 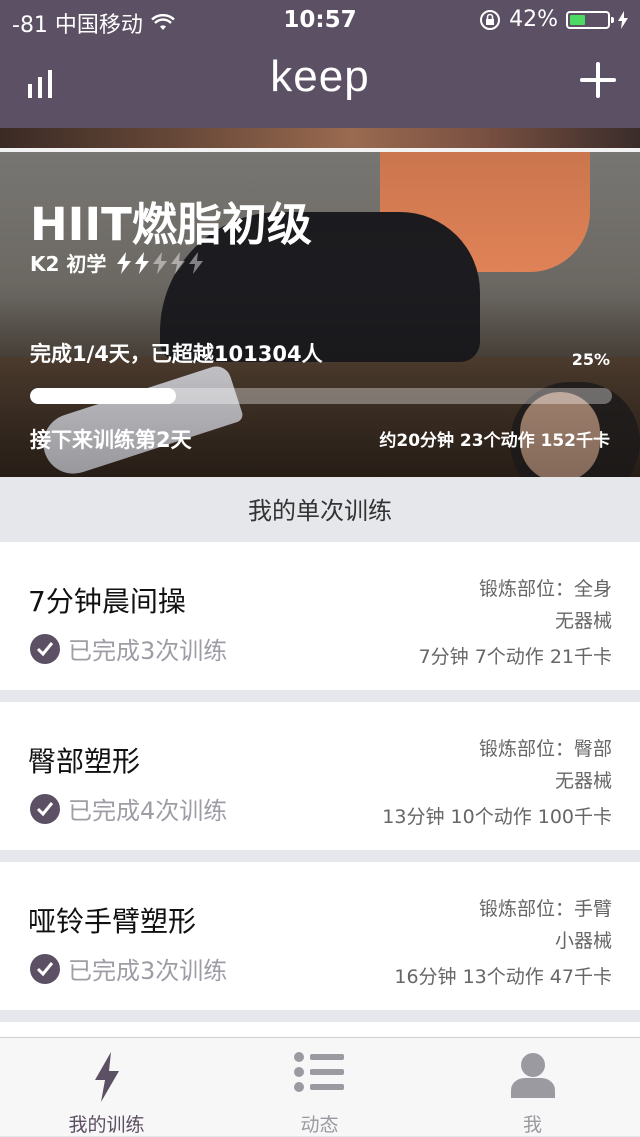 What do you see at coordinates (533, 19) in the screenshot?
I see `battery-percent: 42%` at bounding box center [533, 19].